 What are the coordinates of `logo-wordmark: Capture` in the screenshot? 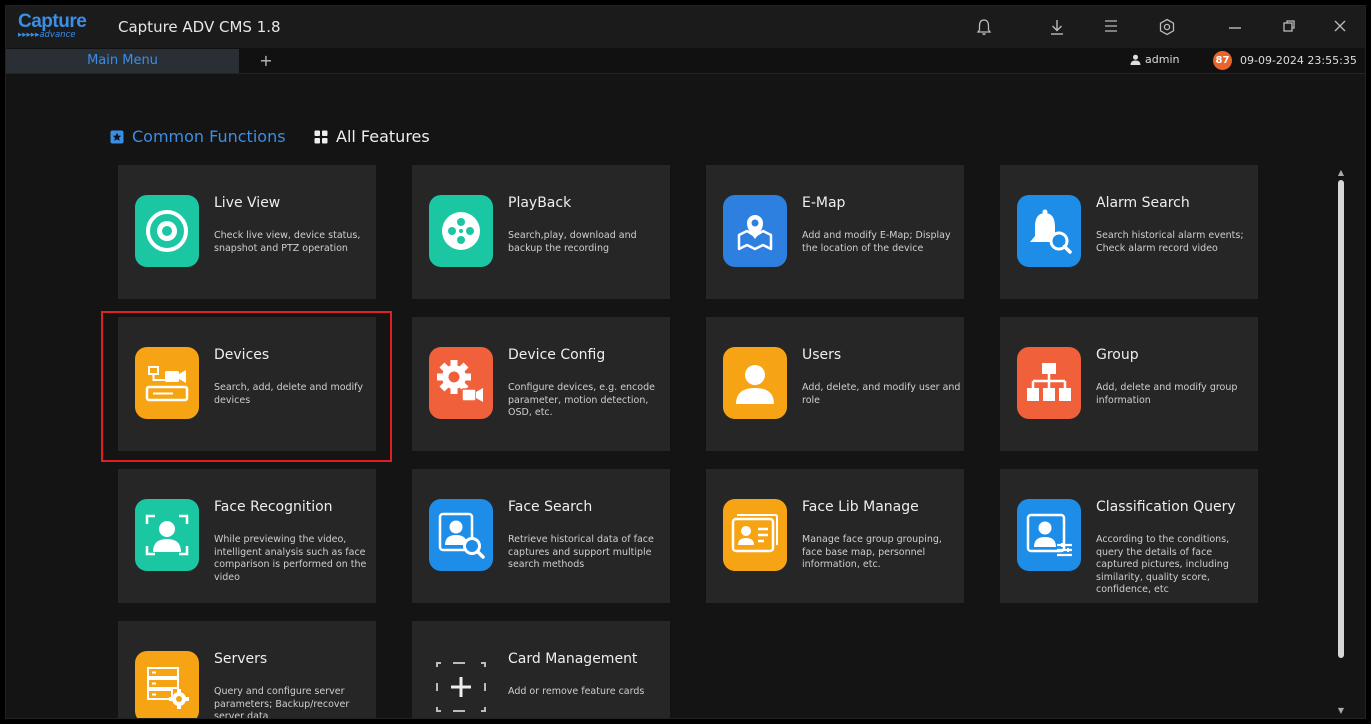 It's located at (52, 21).